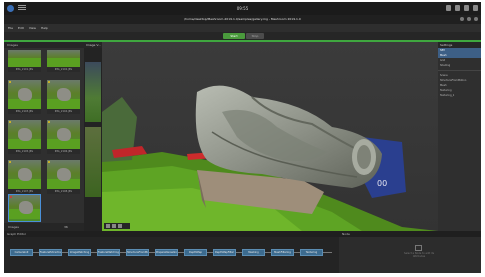  What do you see at coordinates (114, 226) in the screenshot?
I see `grid-icon` at bounding box center [114, 226].